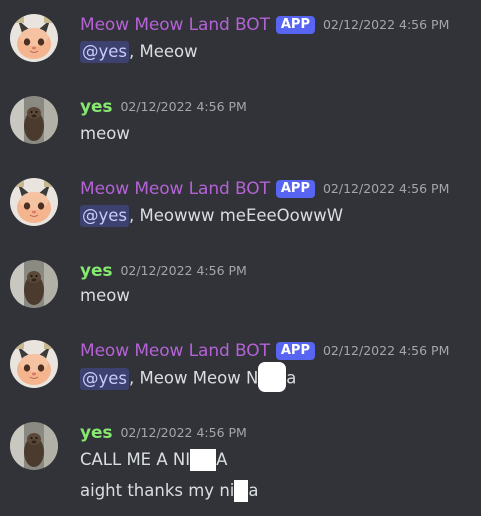 Image resolution: width=481 pixels, height=516 pixels. I want to click on message-text: , Meow Meow N, so click(194, 378).